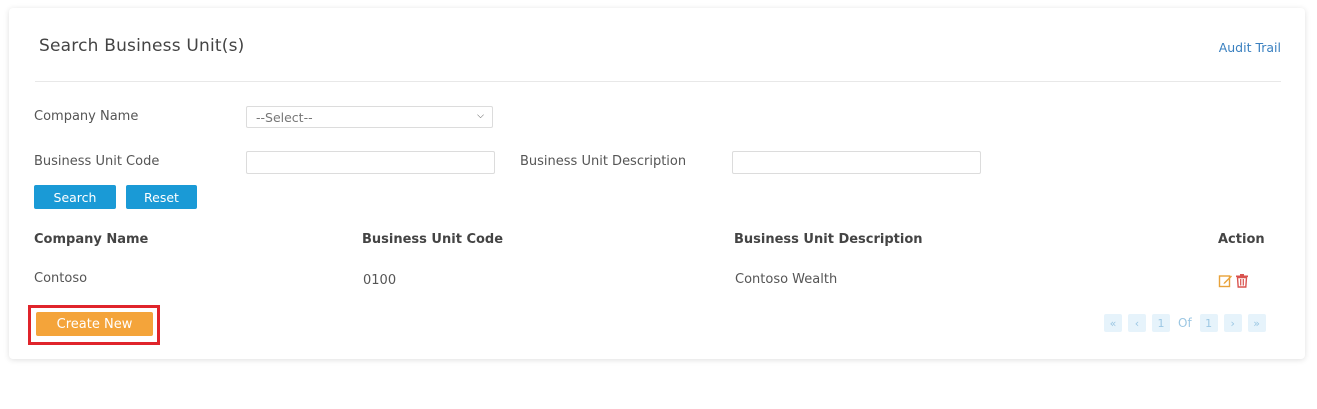  Describe the element at coordinates (1233, 282) in the screenshot. I see `row-actions` at that location.